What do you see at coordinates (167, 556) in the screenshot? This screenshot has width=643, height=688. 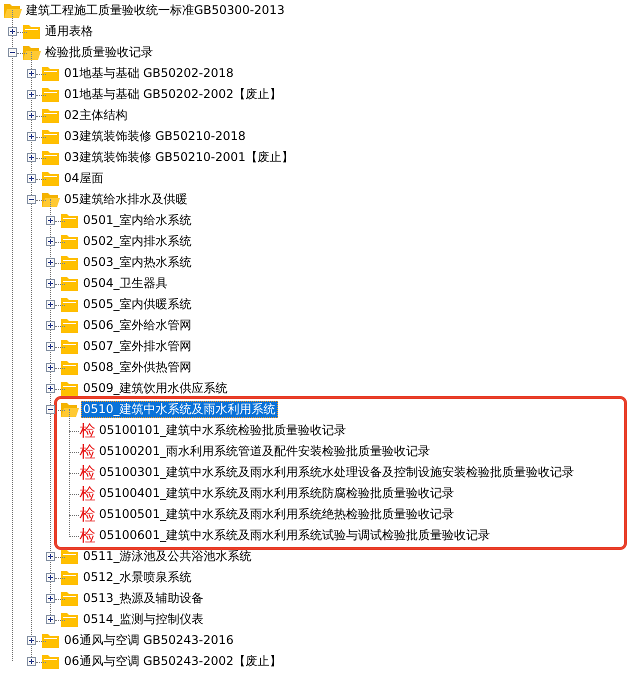 I see `tree-item: 0511_游泳池及公共浴池水系统` at bounding box center [167, 556].